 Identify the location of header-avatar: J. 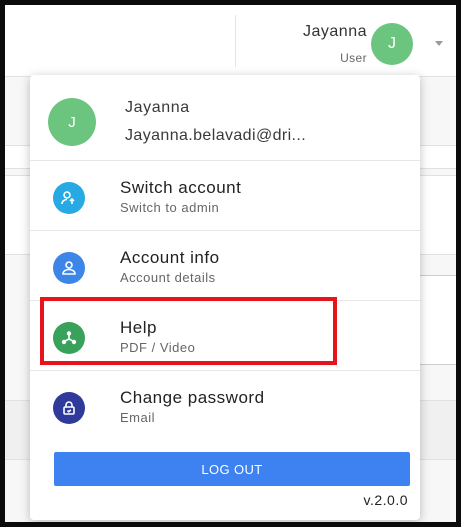
(392, 44).